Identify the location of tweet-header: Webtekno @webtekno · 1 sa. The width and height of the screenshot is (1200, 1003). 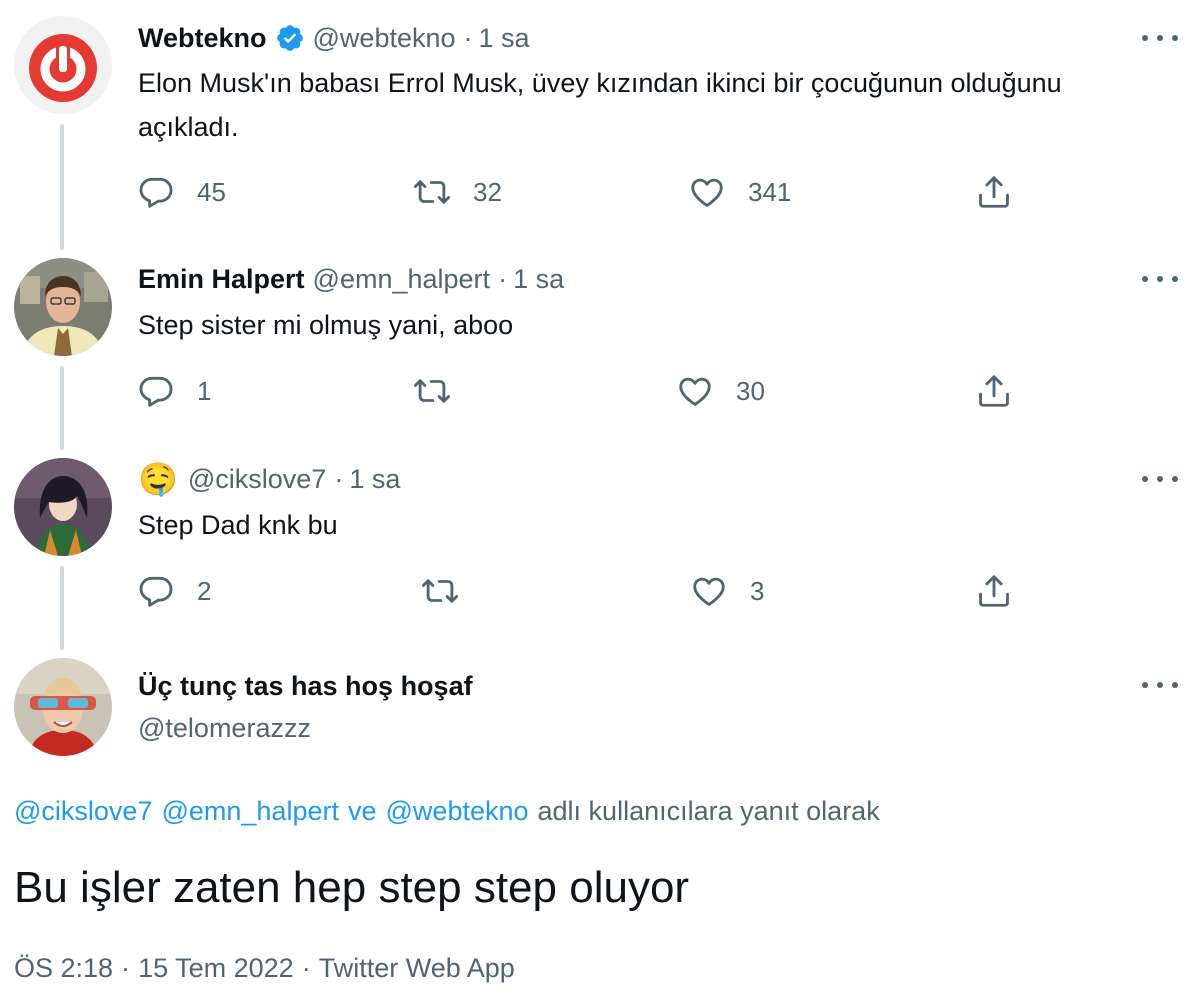
(334, 38).